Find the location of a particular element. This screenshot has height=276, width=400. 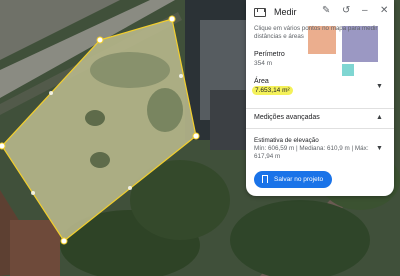

refresh-icon: ↺ is located at coordinates (346, 11).